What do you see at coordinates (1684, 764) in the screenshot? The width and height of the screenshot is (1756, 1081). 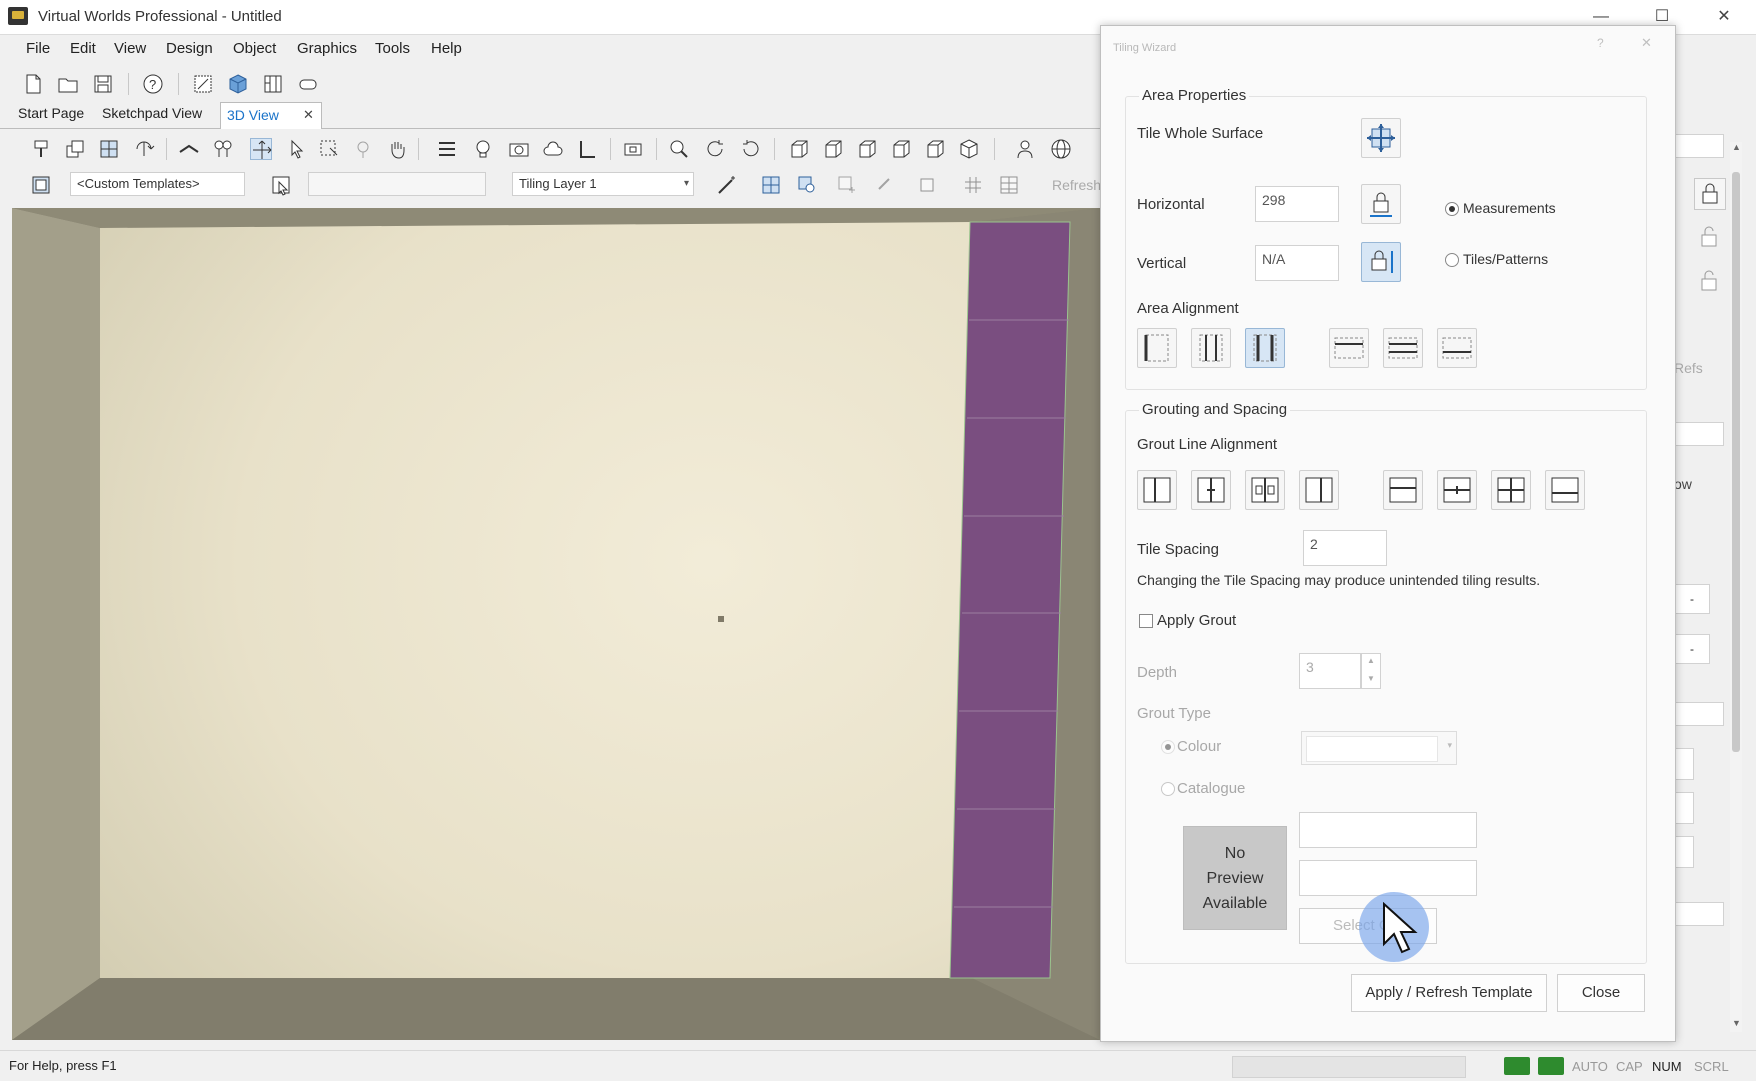 I see `panel-spinner` at bounding box center [1684, 764].